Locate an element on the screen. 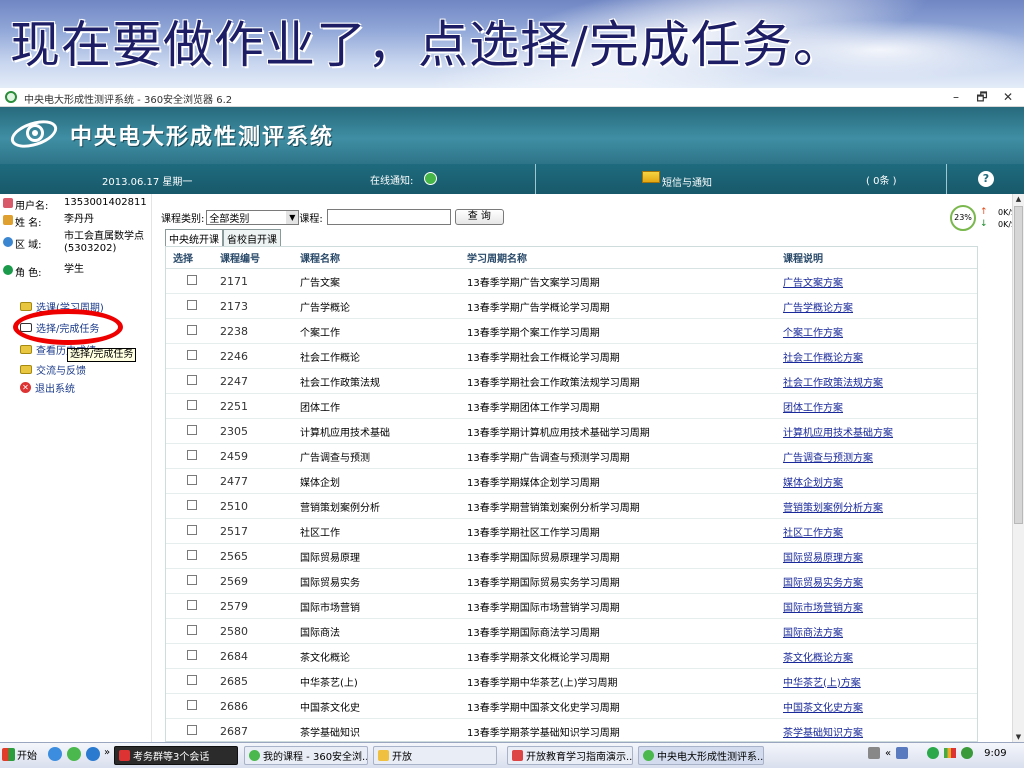 Image resolution: width=1024 pixels, height=768 pixels. course-code: 2685 is located at coordinates (234, 681).